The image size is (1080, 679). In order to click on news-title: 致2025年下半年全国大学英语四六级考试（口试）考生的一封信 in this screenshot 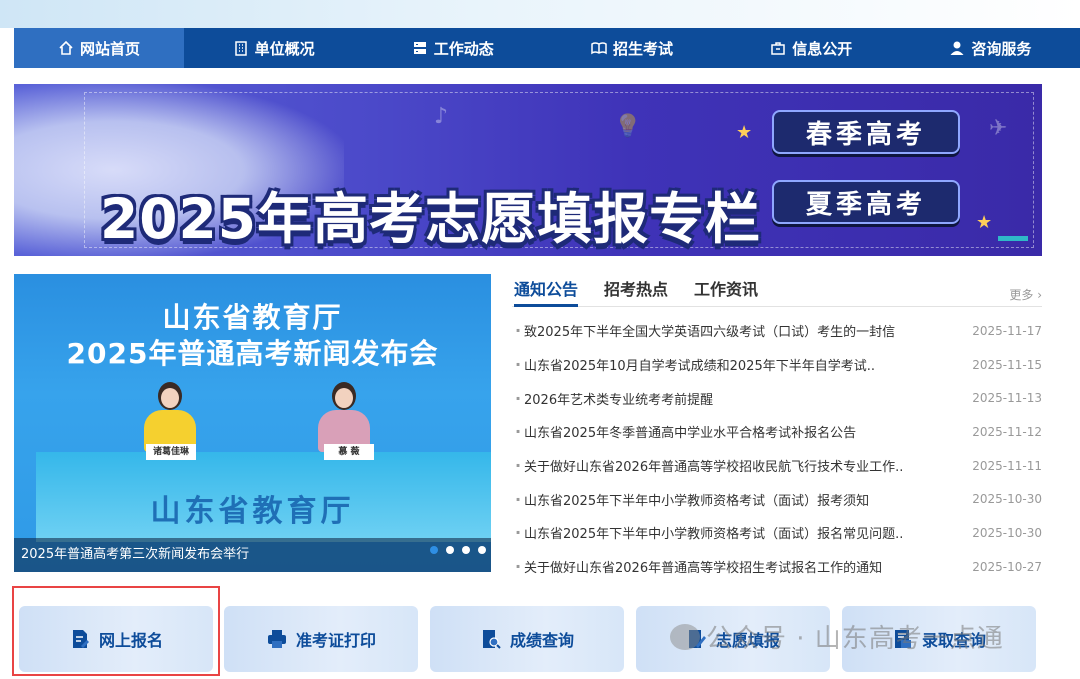, I will do `click(710, 333)`.